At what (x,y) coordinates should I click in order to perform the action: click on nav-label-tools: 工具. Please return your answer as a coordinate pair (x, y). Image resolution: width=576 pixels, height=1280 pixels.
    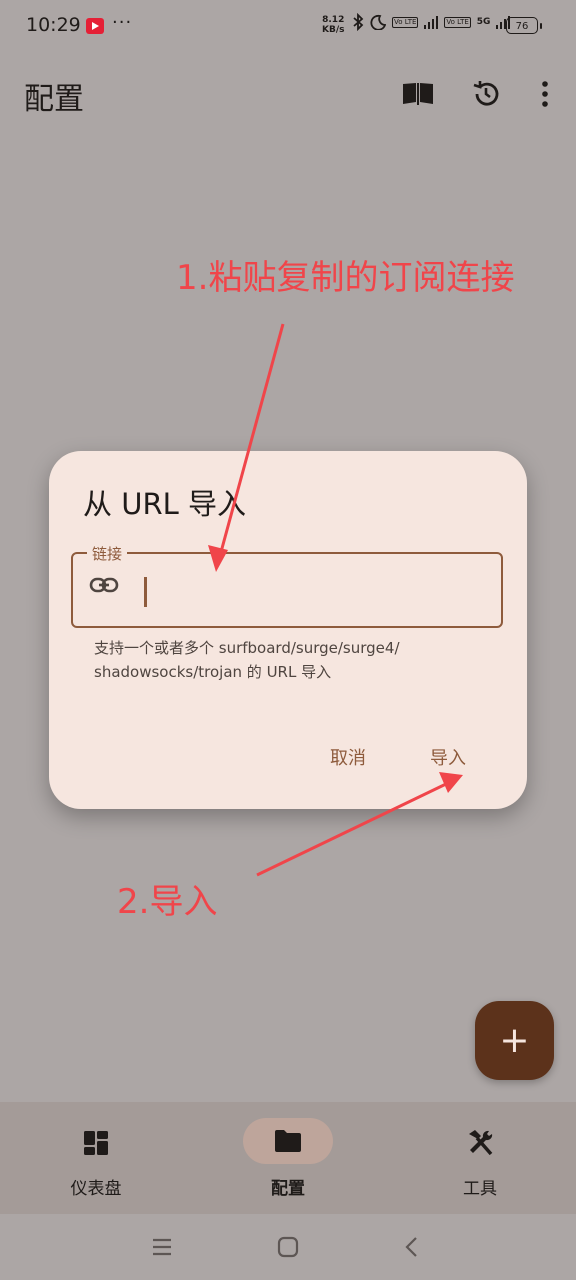
    Looking at the image, I should click on (480, 1189).